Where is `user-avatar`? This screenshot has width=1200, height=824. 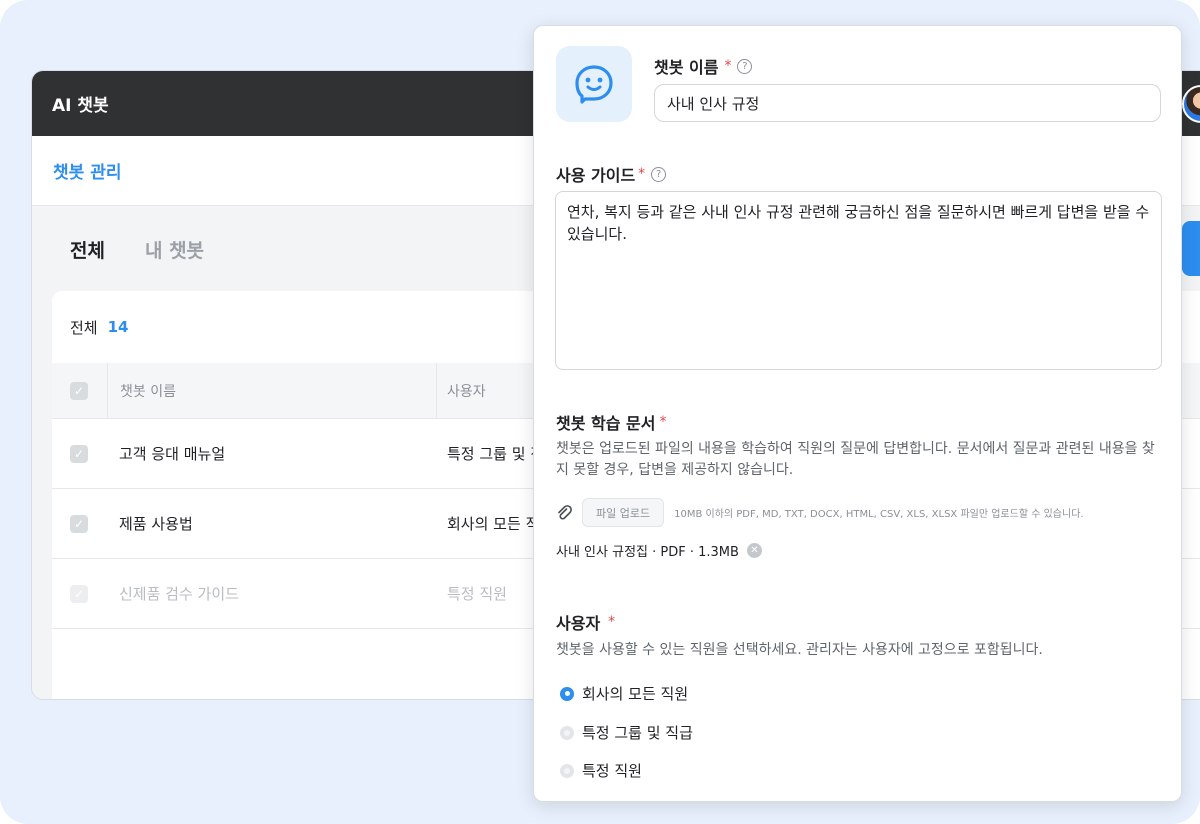 user-avatar is located at coordinates (1191, 104).